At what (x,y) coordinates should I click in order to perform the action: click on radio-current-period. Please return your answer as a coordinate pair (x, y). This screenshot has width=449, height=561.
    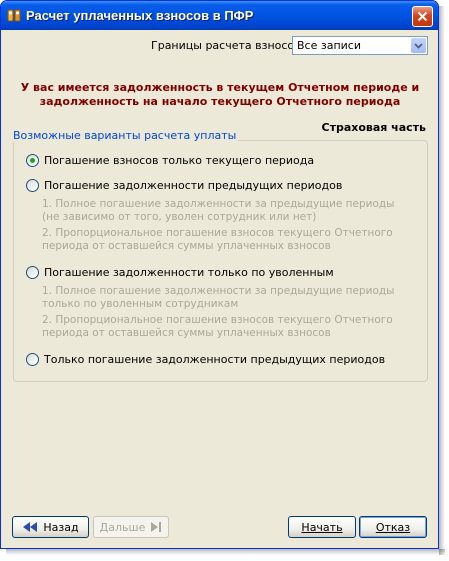
    Looking at the image, I should click on (32, 160).